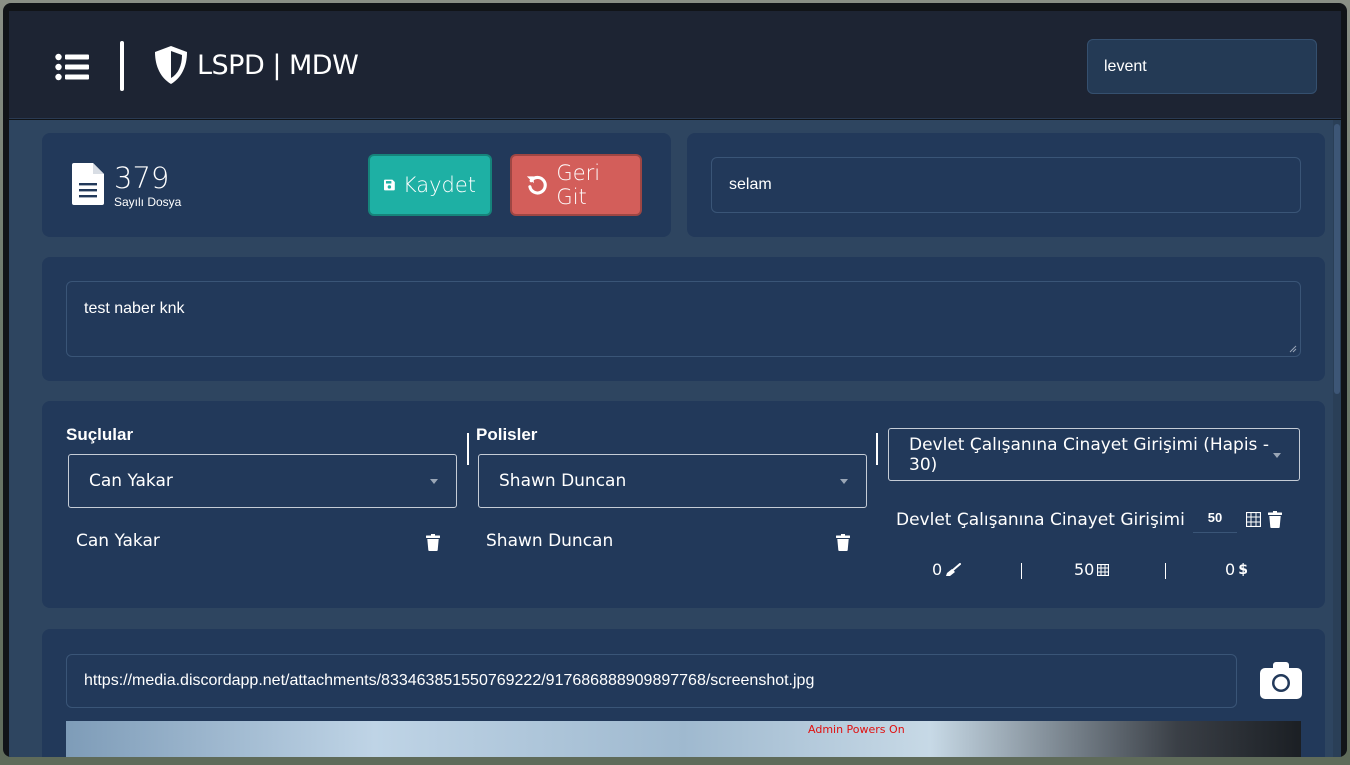  What do you see at coordinates (148, 202) in the screenshot?
I see `file-subtitle: Sayılı Dosya` at bounding box center [148, 202].